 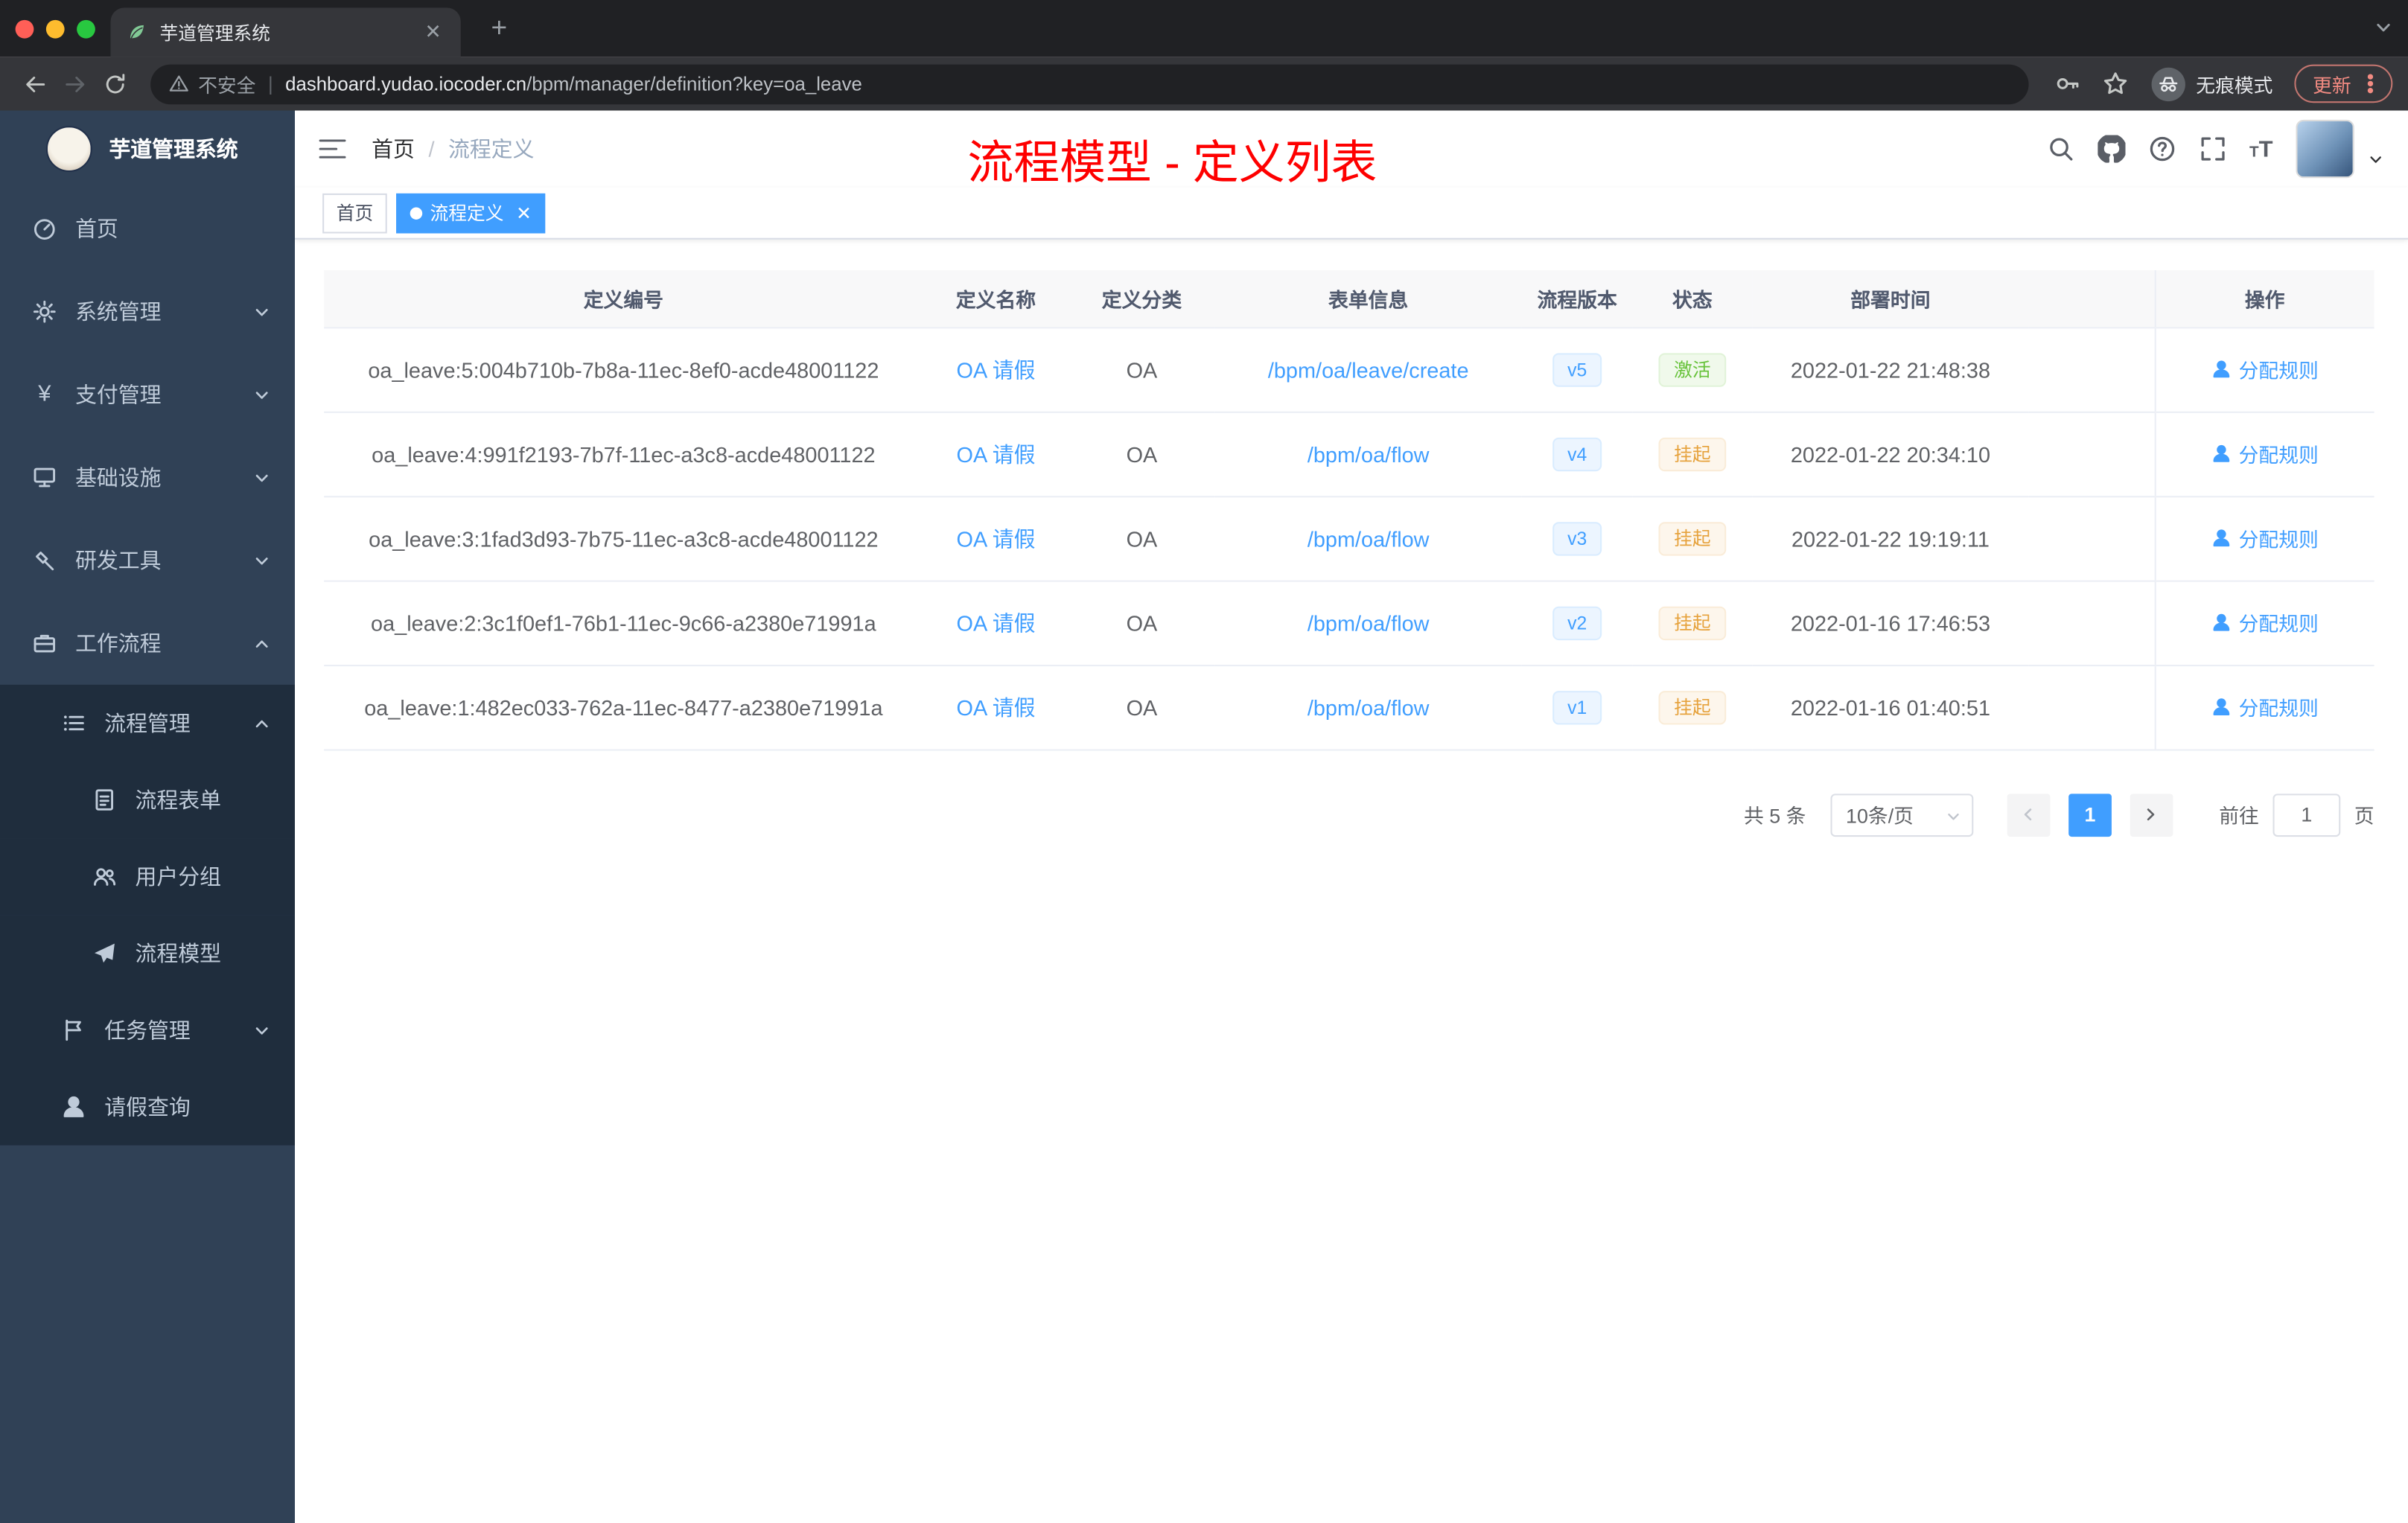 What do you see at coordinates (226, 83) in the screenshot?
I see `security-label: 不安全` at bounding box center [226, 83].